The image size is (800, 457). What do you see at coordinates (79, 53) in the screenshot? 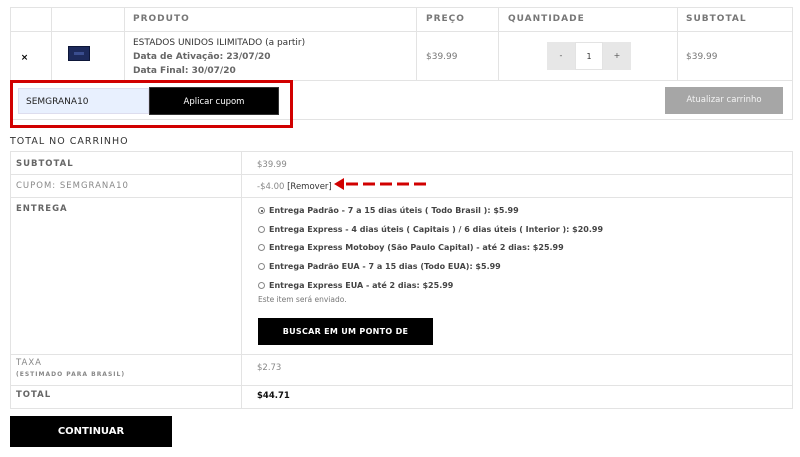
I see `product-thumbnail` at bounding box center [79, 53].